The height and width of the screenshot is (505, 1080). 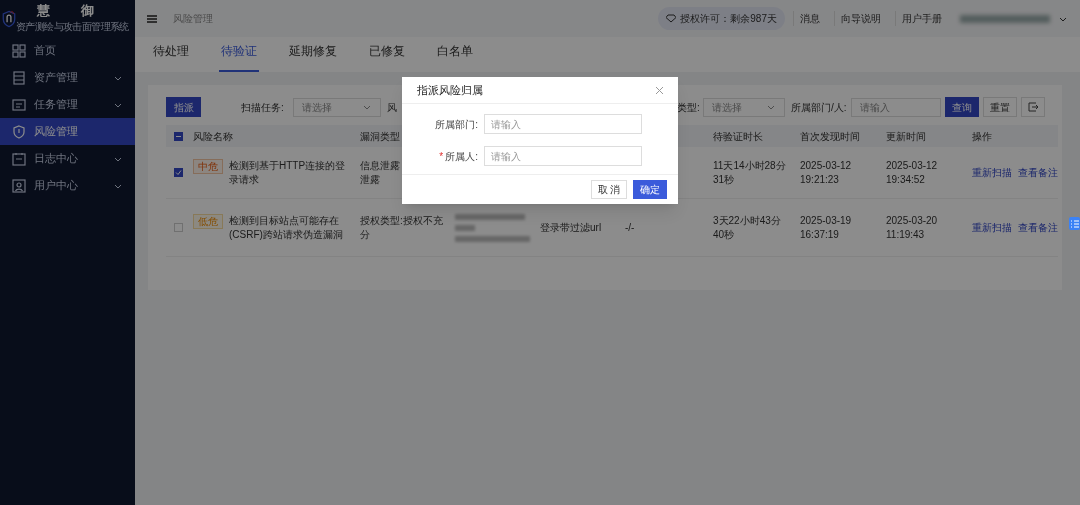 What do you see at coordinates (721, 18) in the screenshot?
I see `license-badge: 授权许可：剩余987天` at bounding box center [721, 18].